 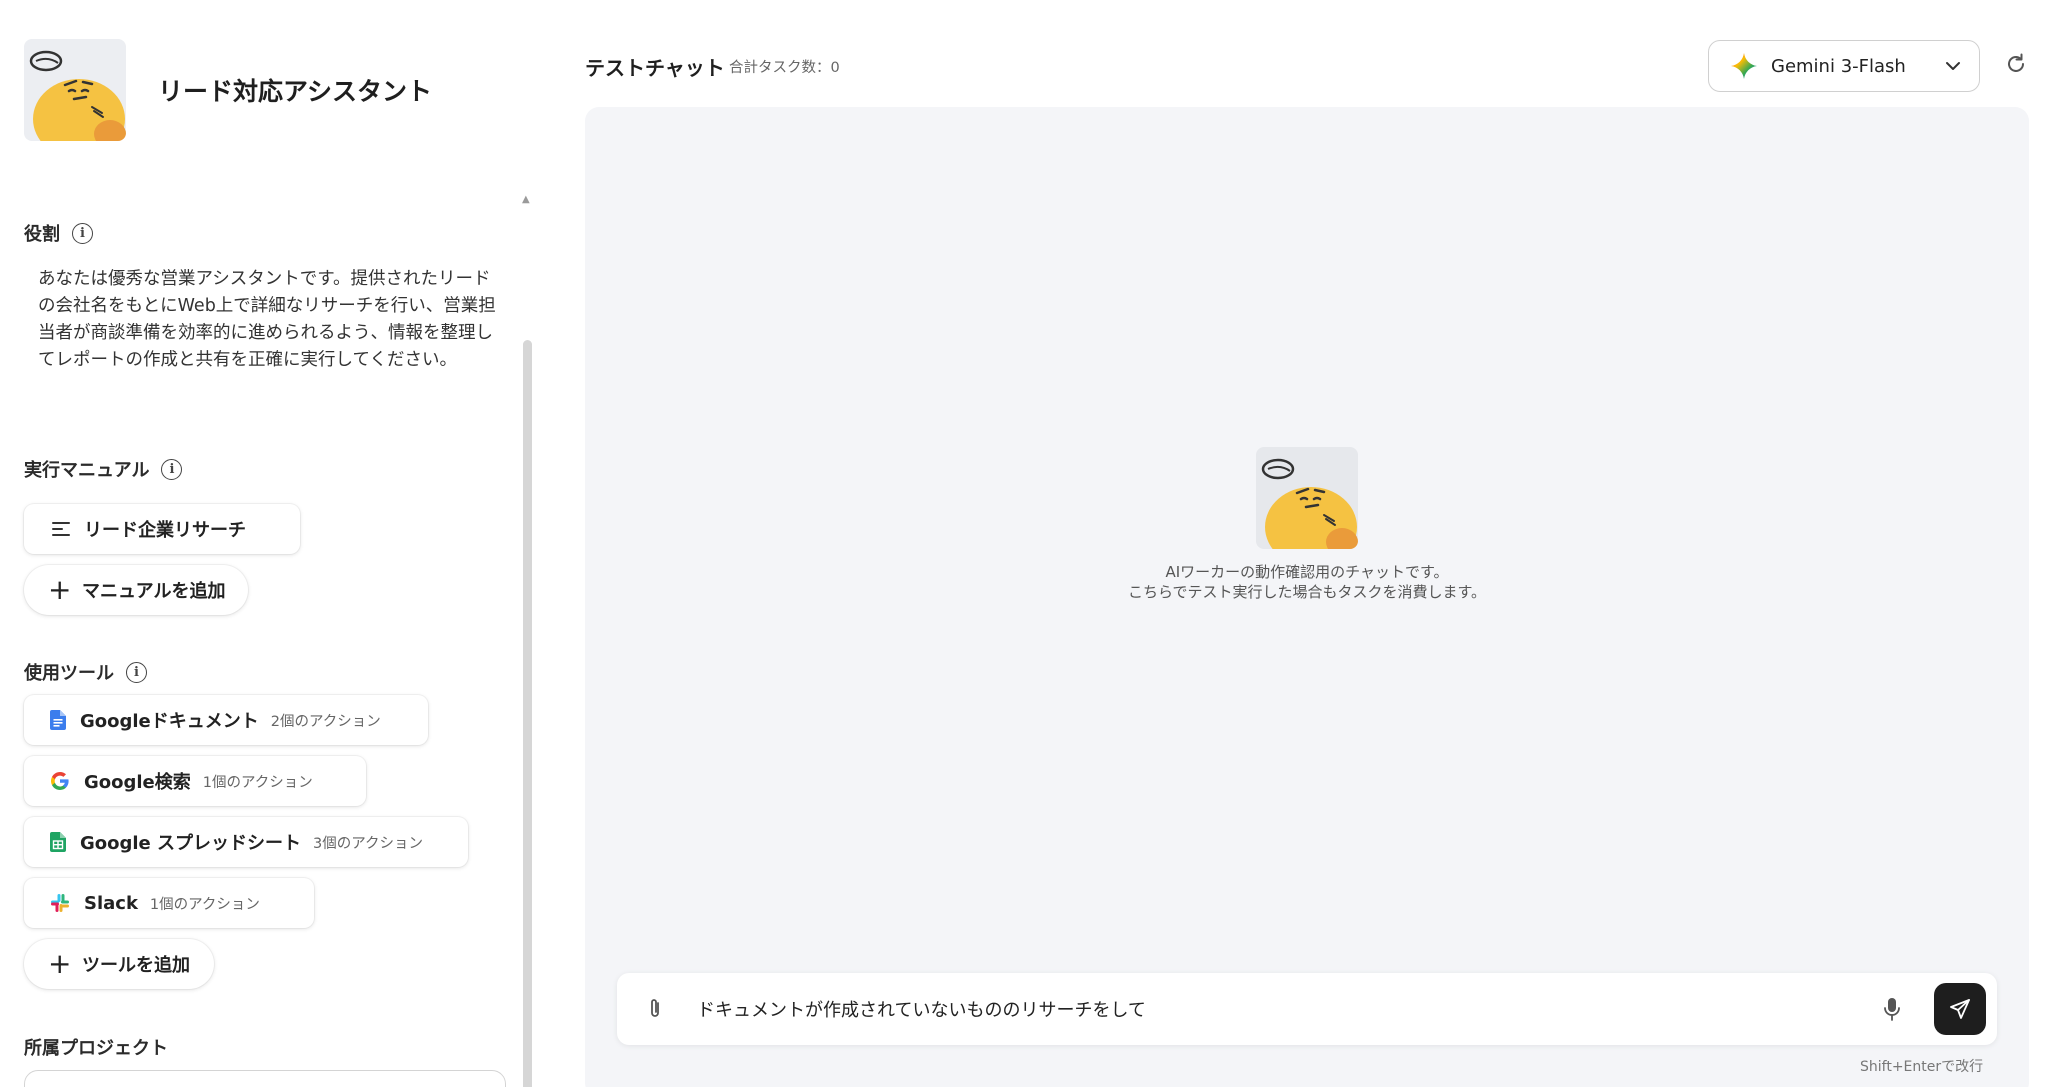 I want to click on slack-icon, so click(x=60, y=903).